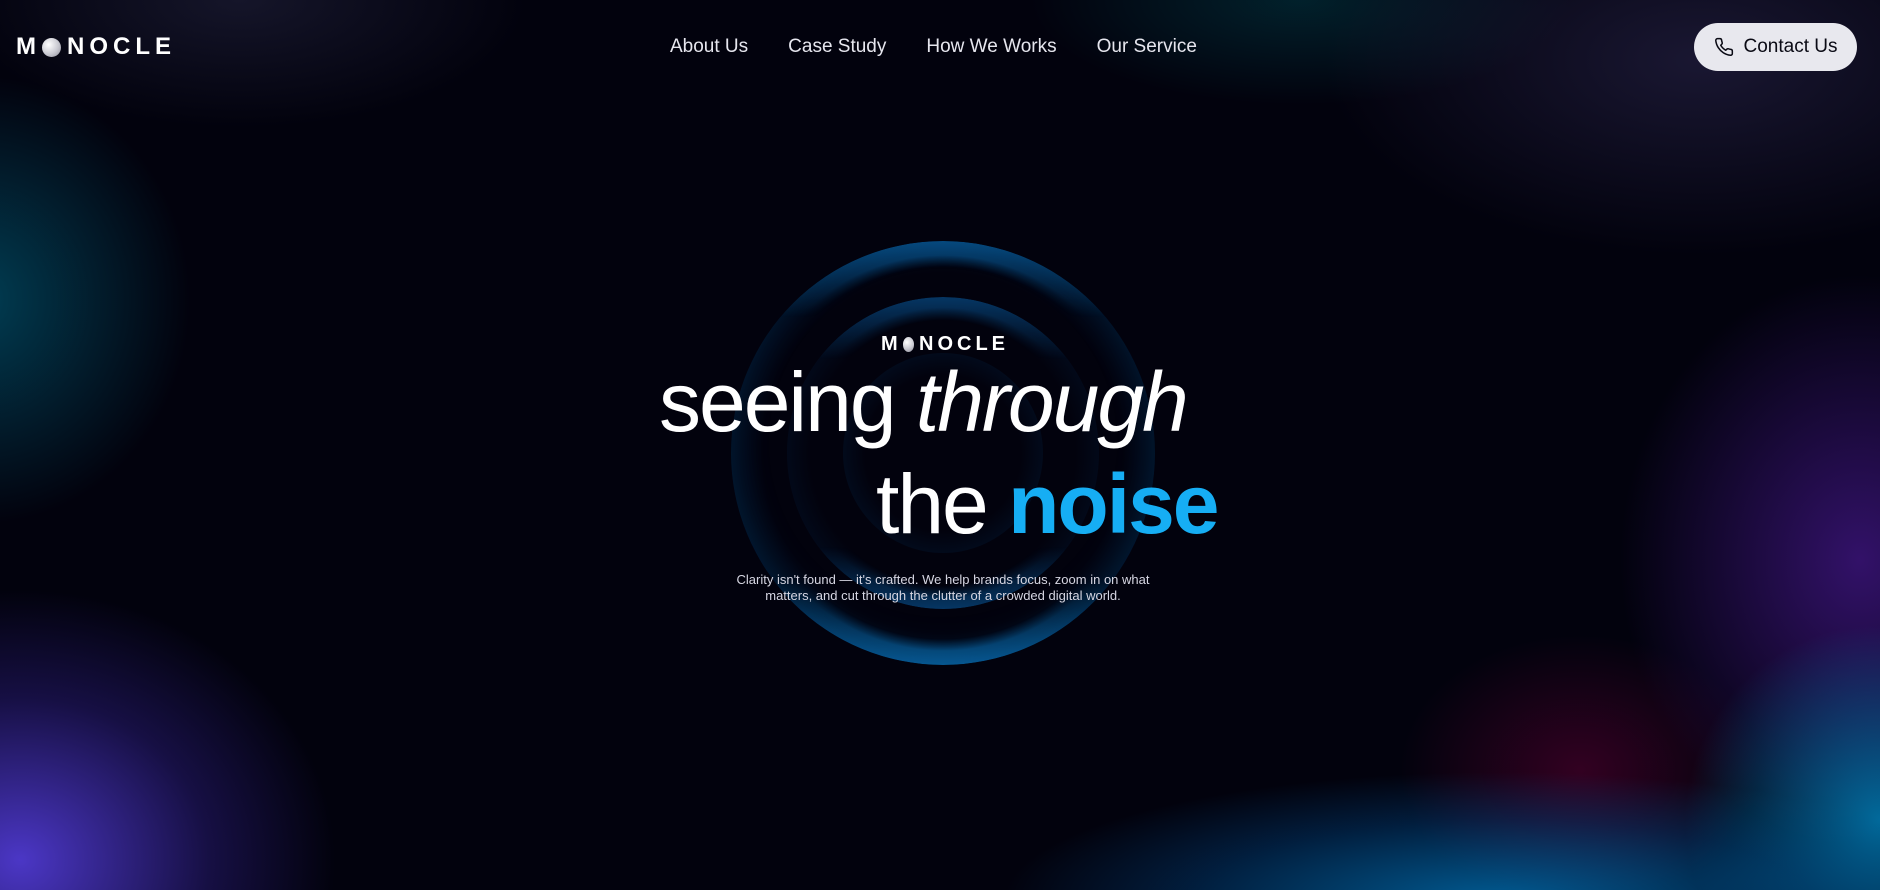 This screenshot has width=1880, height=890. I want to click on hero-headline-line-2: the noise, so click(1048, 504).